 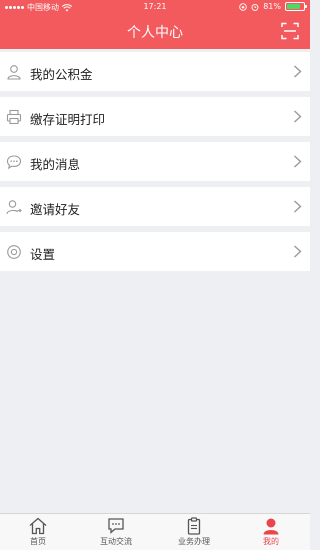 I want to click on settings-icon, so click(x=14, y=252).